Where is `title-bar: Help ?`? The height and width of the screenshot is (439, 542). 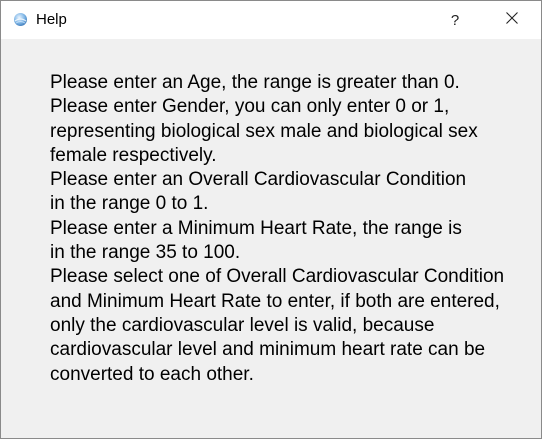 title-bar: Help ? is located at coordinates (271, 20).